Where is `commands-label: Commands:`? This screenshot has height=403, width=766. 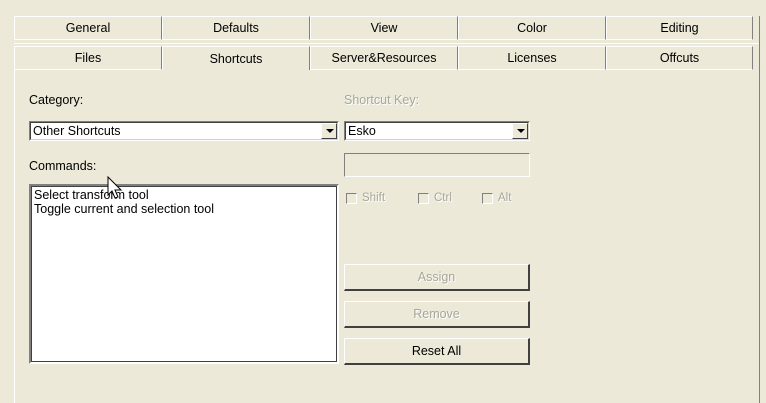
commands-label: Commands: is located at coordinates (63, 166).